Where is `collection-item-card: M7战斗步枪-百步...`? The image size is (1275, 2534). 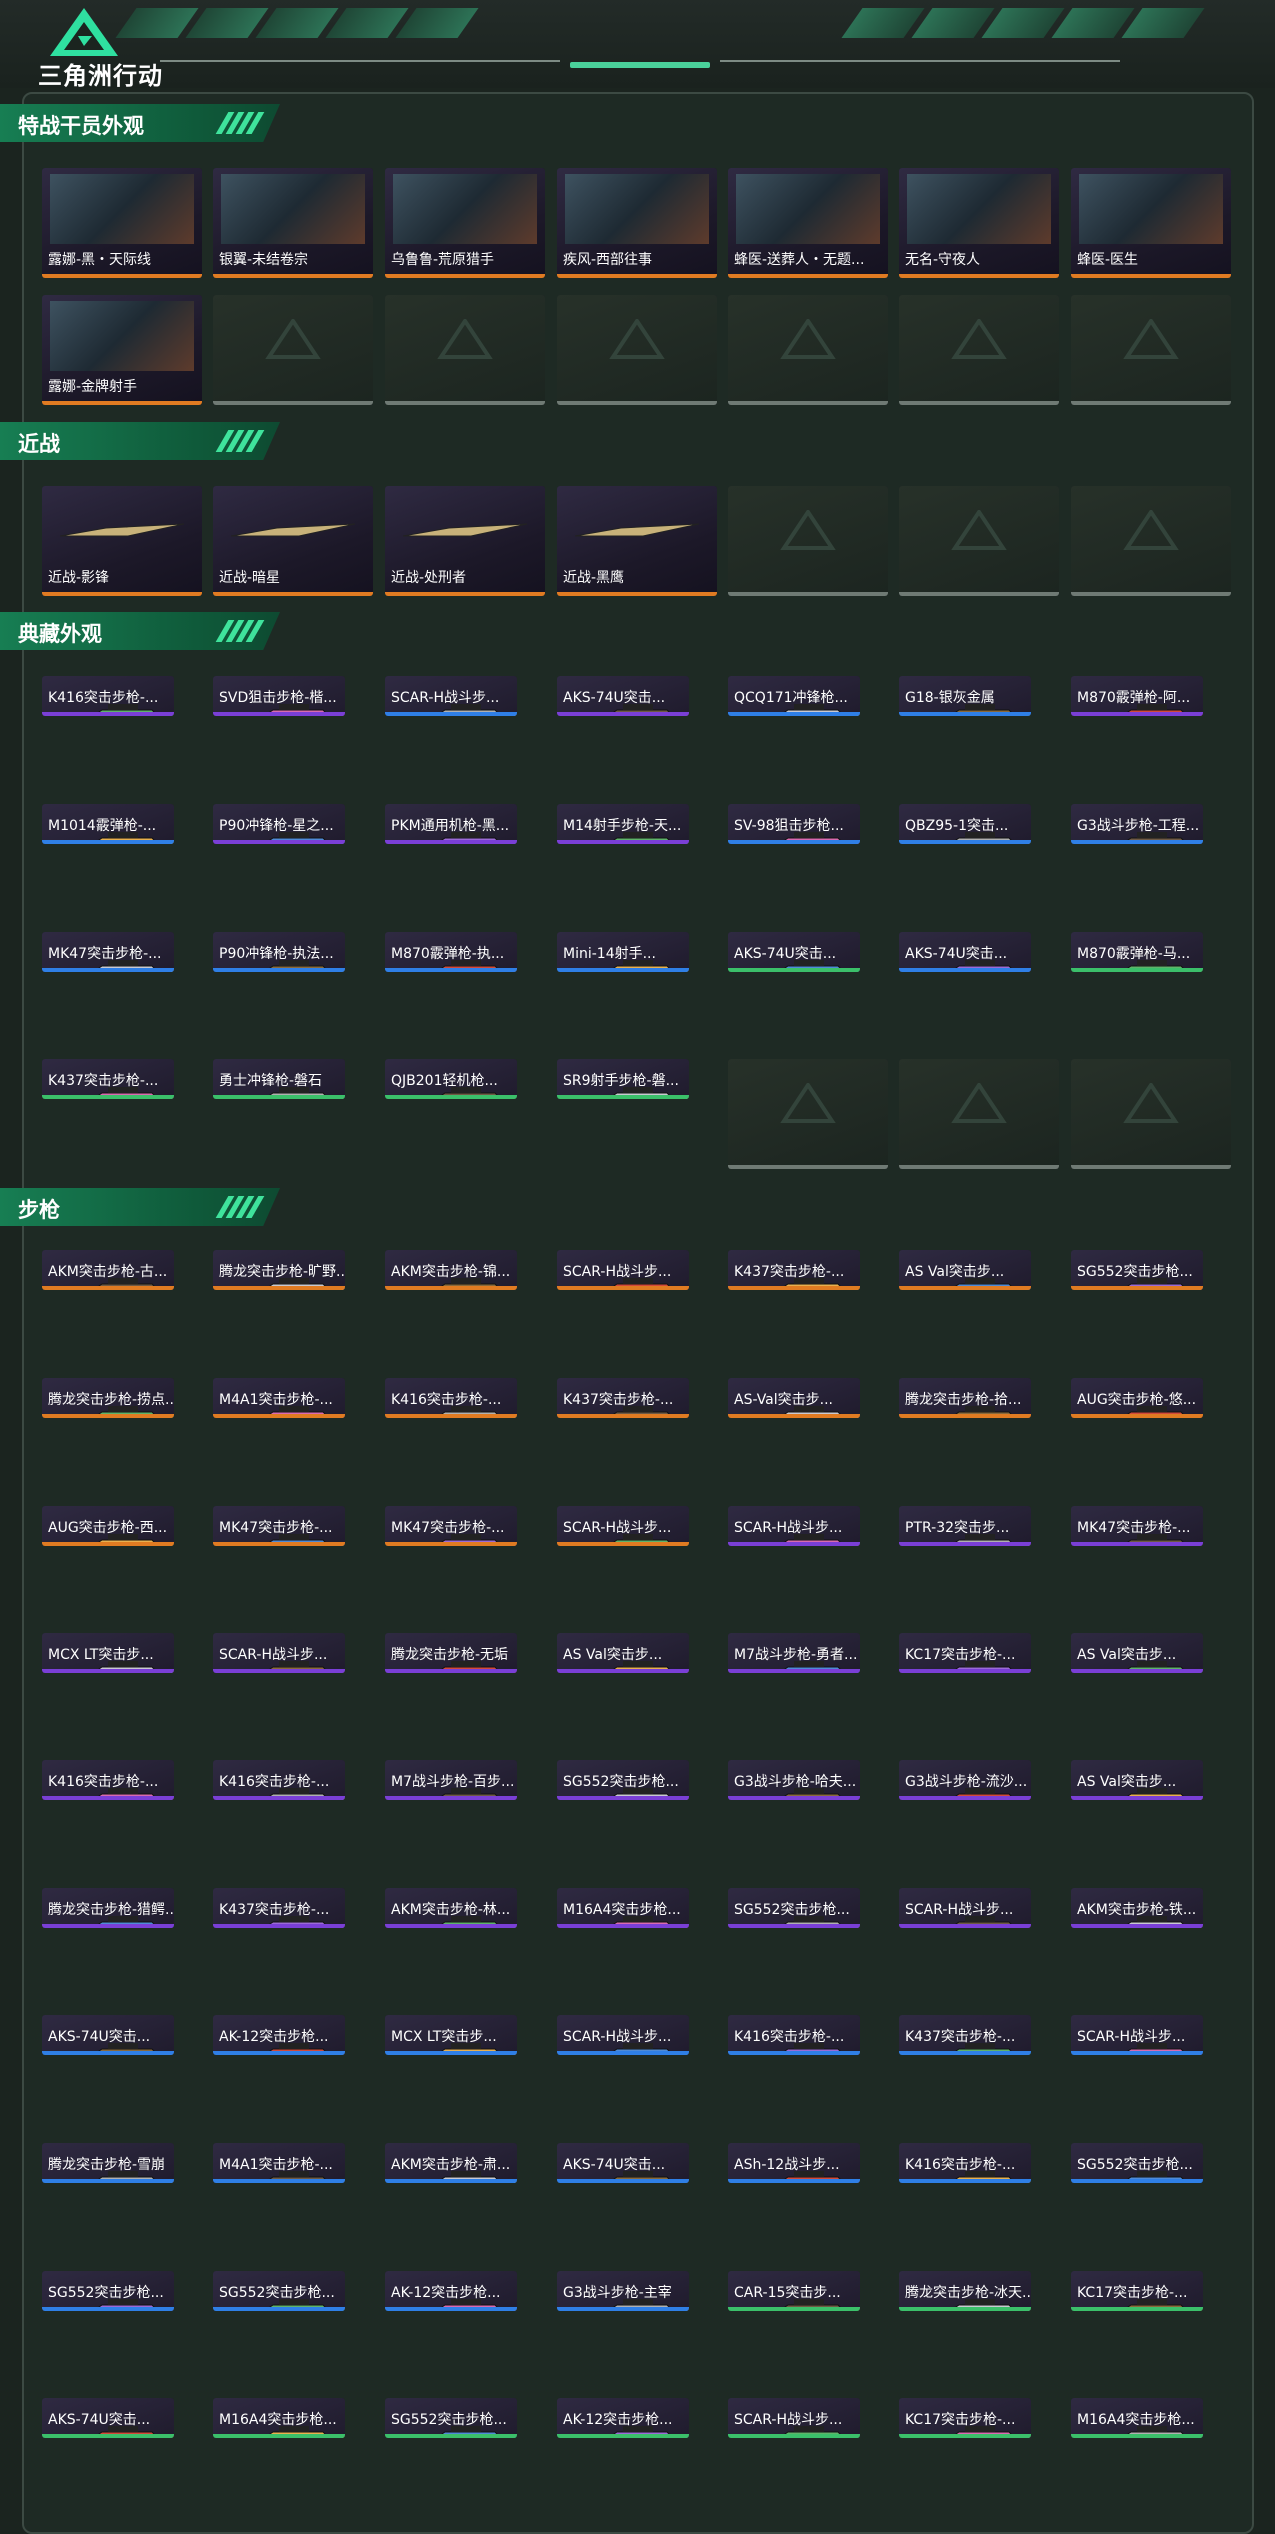 collection-item-card: M7战斗步枪-百步... is located at coordinates (451, 1780).